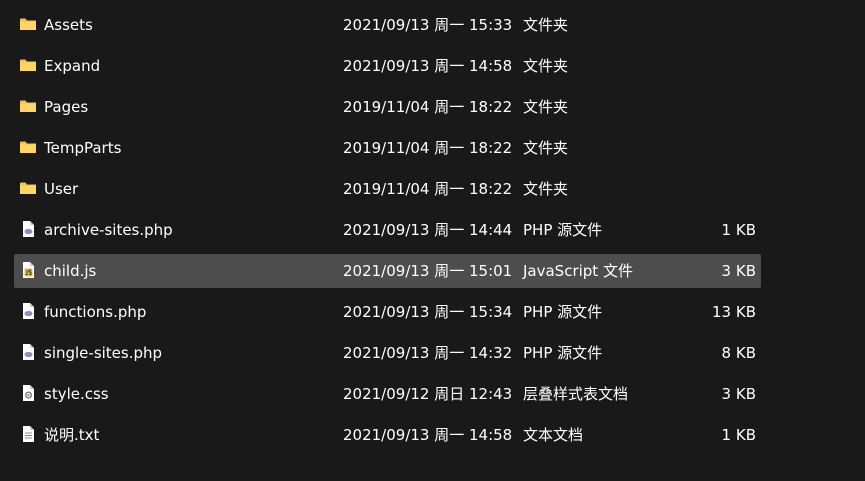  I want to click on file-type: 层叠样式表文档, so click(576, 394).